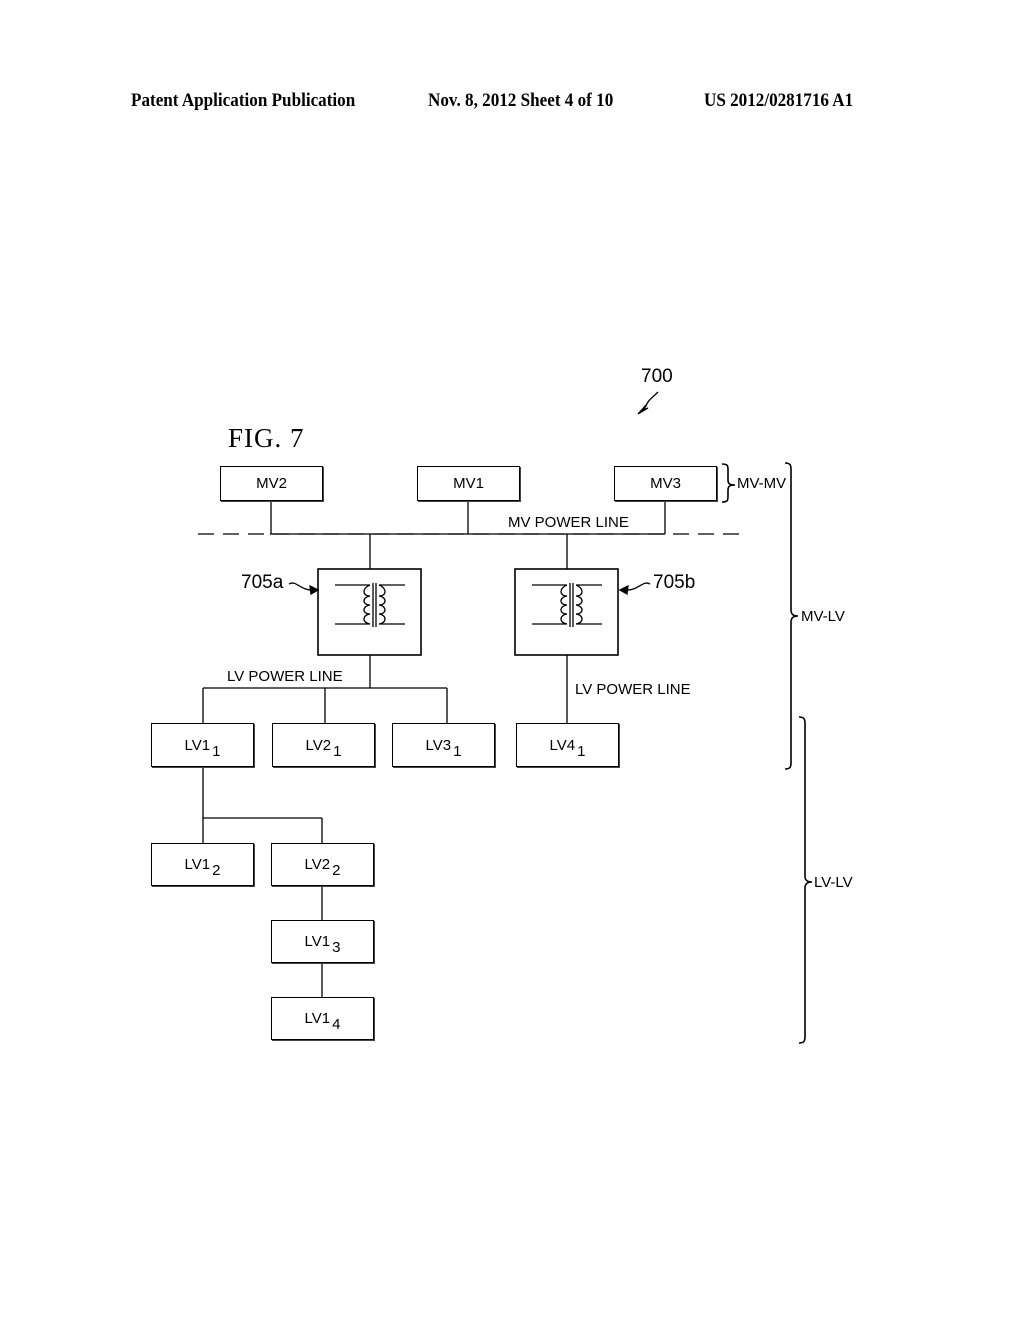 This screenshot has height=1320, width=1024. I want to click on lv-node-lv3-1: LV3 1, so click(443, 745).